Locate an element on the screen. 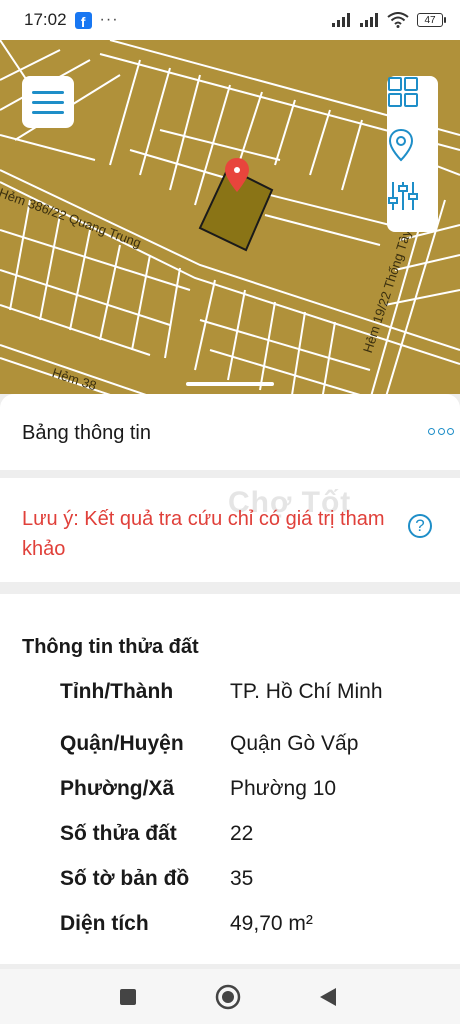 This screenshot has height=1024, width=460. wifi-icon is located at coordinates (398, 20).